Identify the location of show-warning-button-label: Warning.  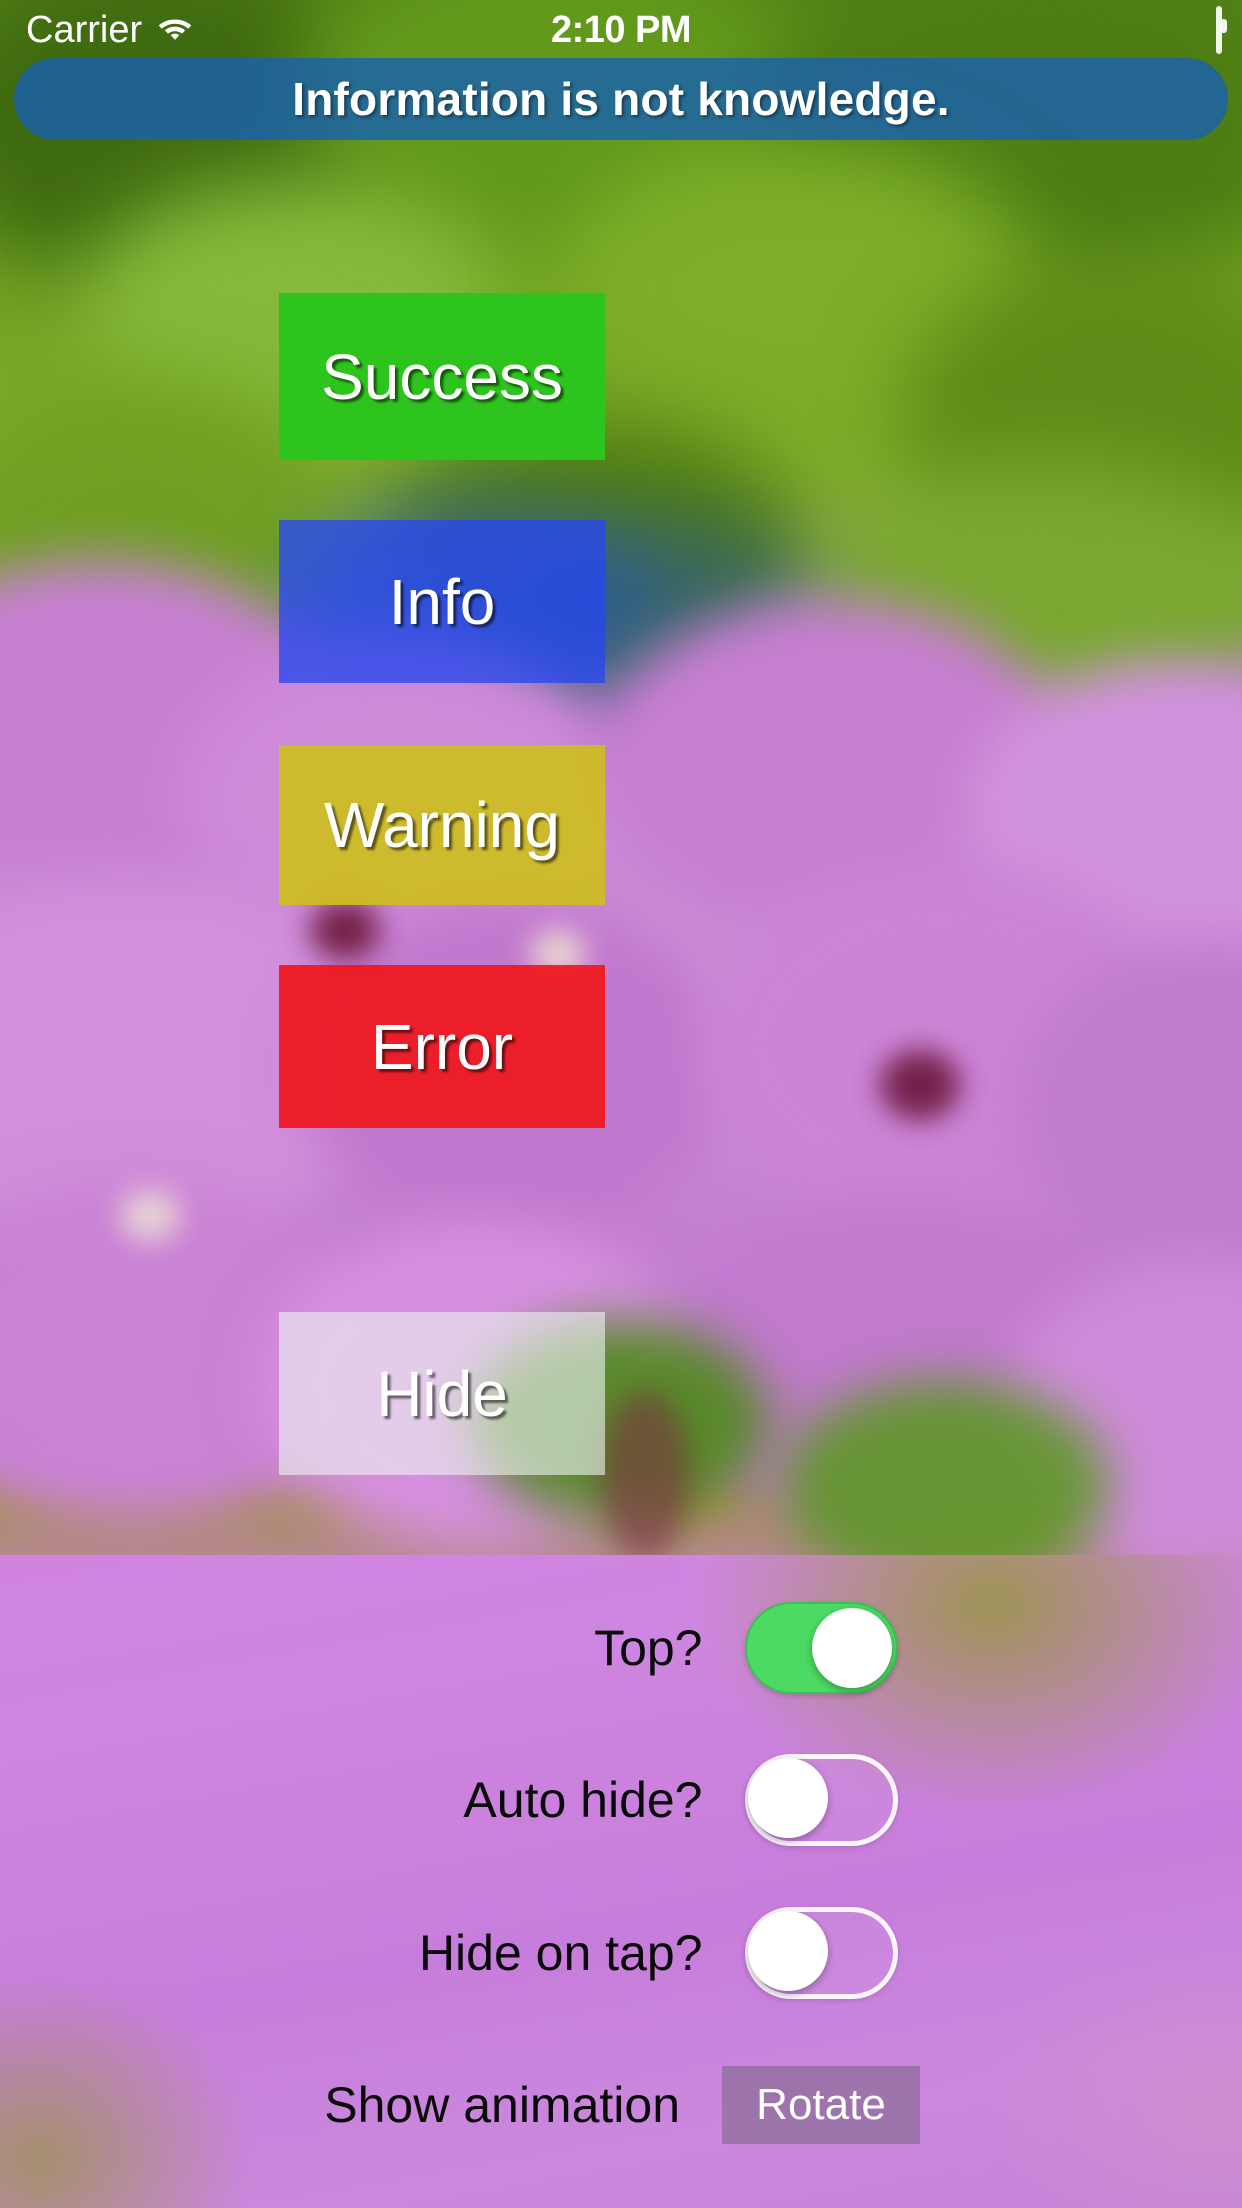
(442, 825).